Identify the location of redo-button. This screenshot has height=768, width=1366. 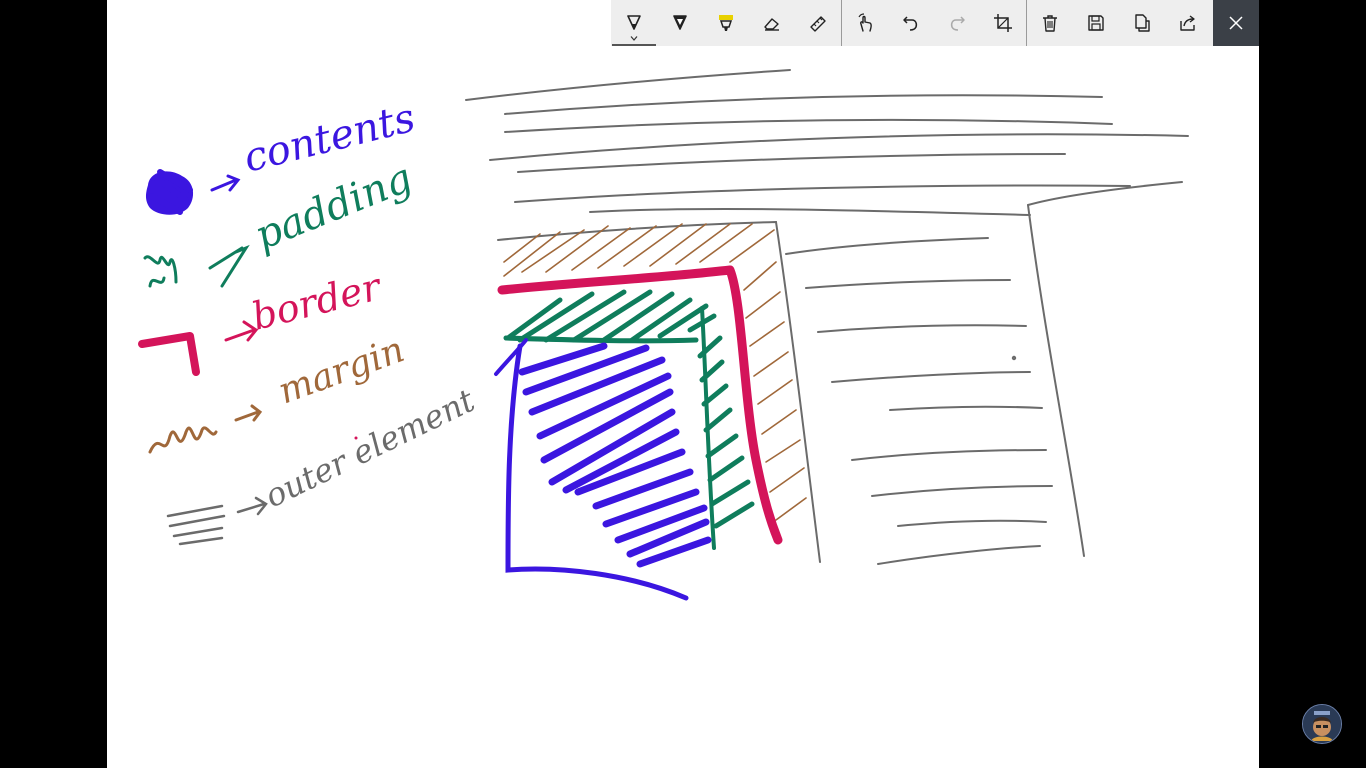
(957, 23).